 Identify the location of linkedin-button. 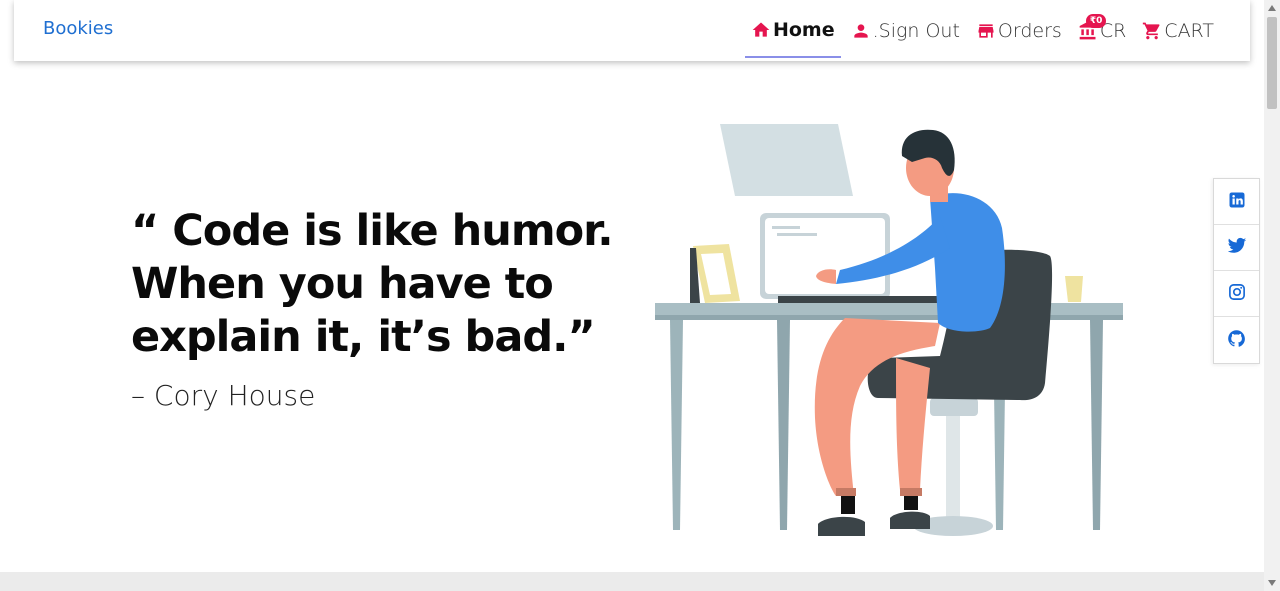
(1236, 202).